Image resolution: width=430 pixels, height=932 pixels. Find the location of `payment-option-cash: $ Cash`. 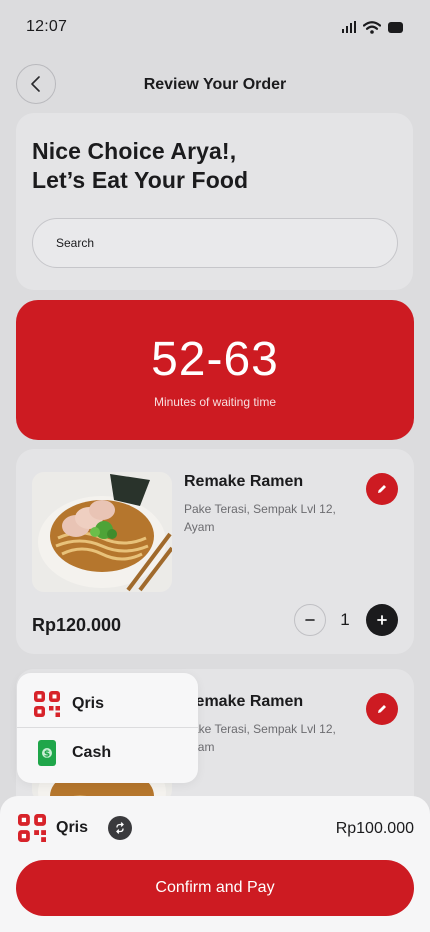

payment-option-cash: $ Cash is located at coordinates (107, 753).